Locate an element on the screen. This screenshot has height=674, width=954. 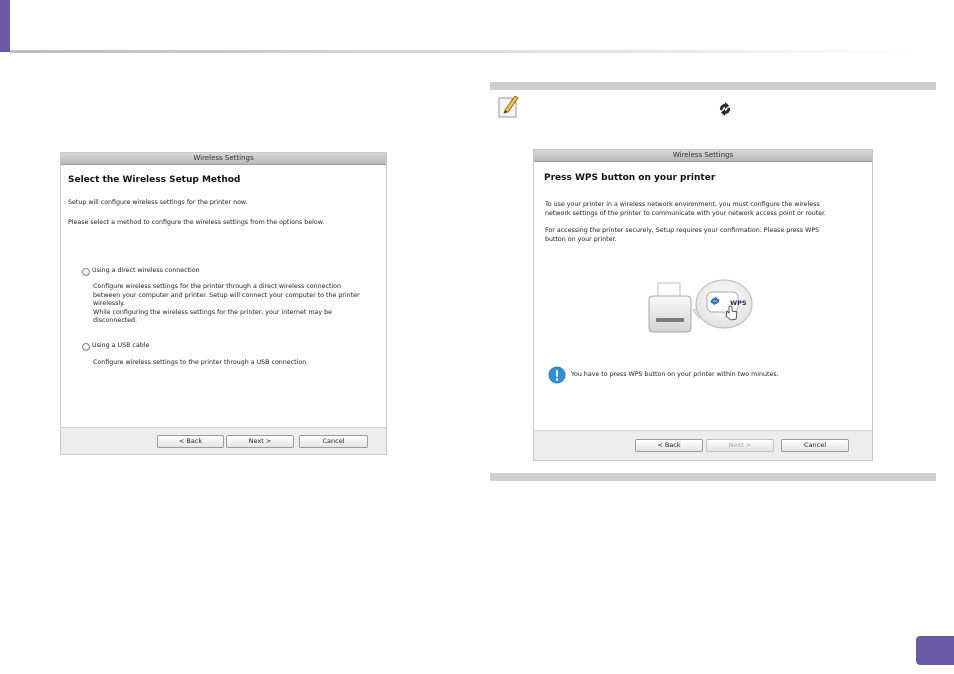
wps-button-label: WPS is located at coordinates (738, 303).